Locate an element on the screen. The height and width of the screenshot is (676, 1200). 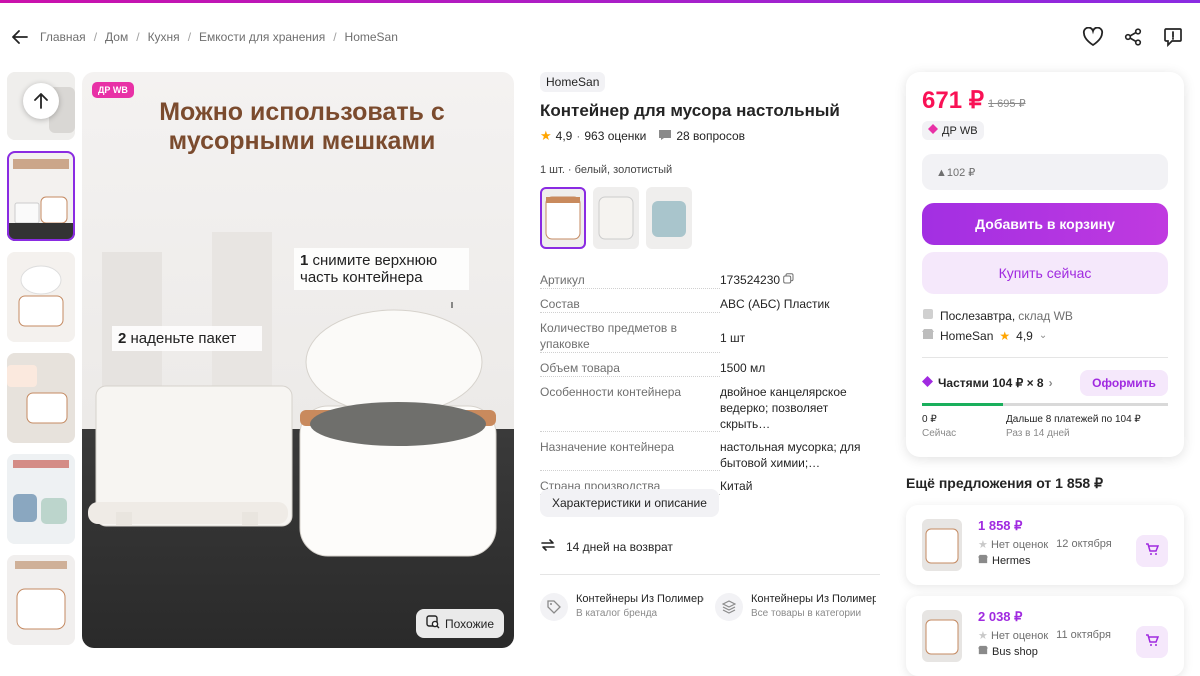
offer-card: 2 038 ₽ ★ Нет оценок 11 октября Bus shop is located at coordinates (1045, 636).